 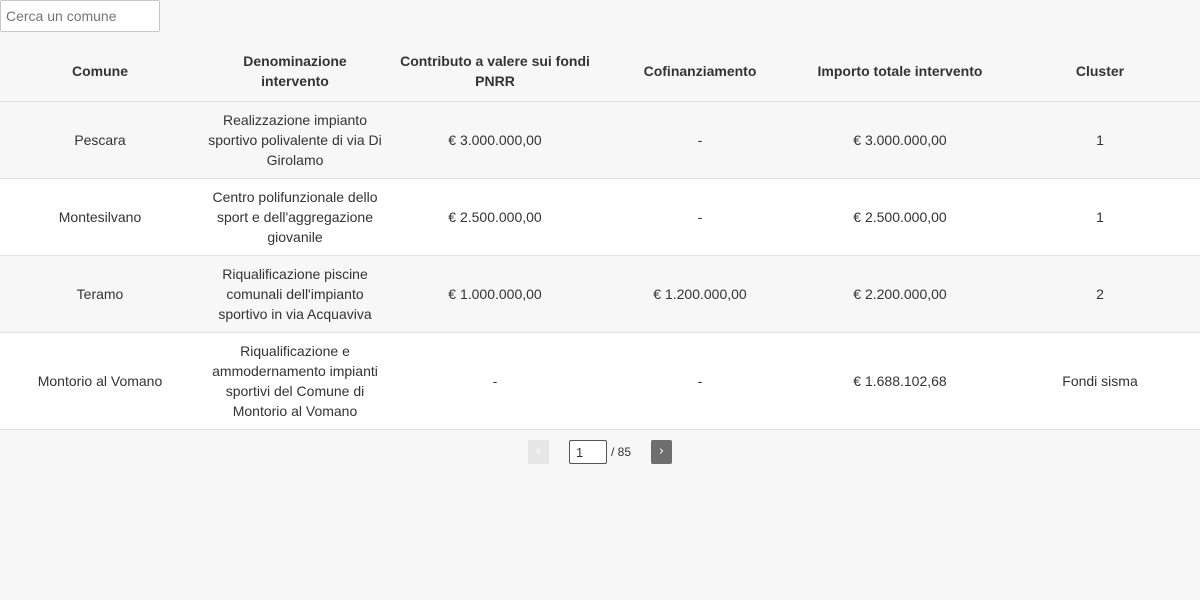 I want to click on cell-importo: € 2.500.000,00, so click(x=900, y=217).